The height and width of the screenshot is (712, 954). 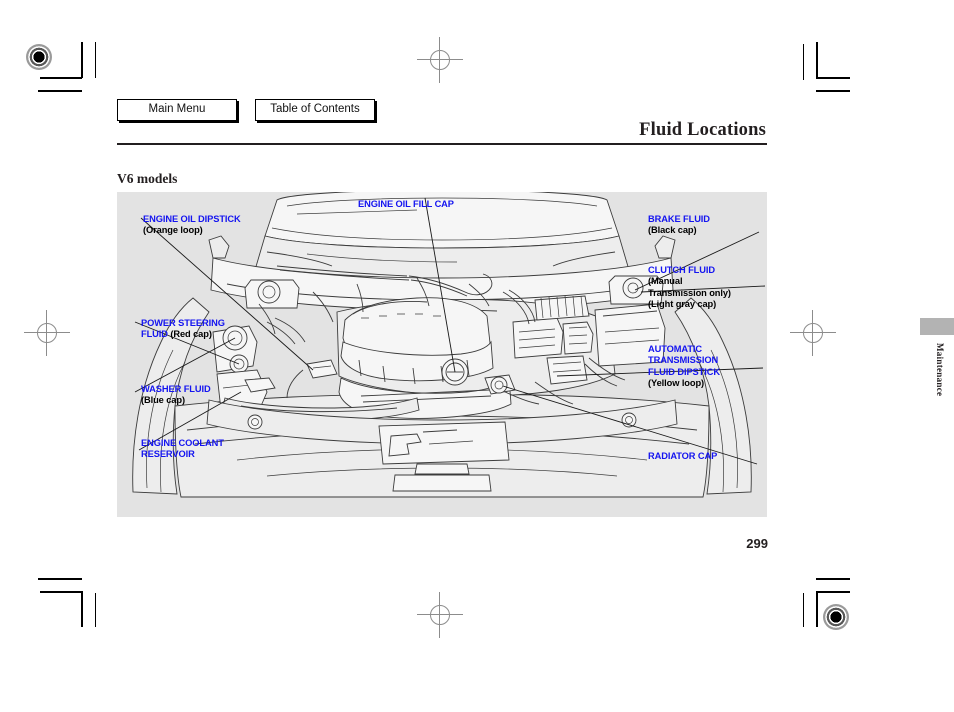 I want to click on main-menu-button: Main Menu, so click(x=177, y=110).